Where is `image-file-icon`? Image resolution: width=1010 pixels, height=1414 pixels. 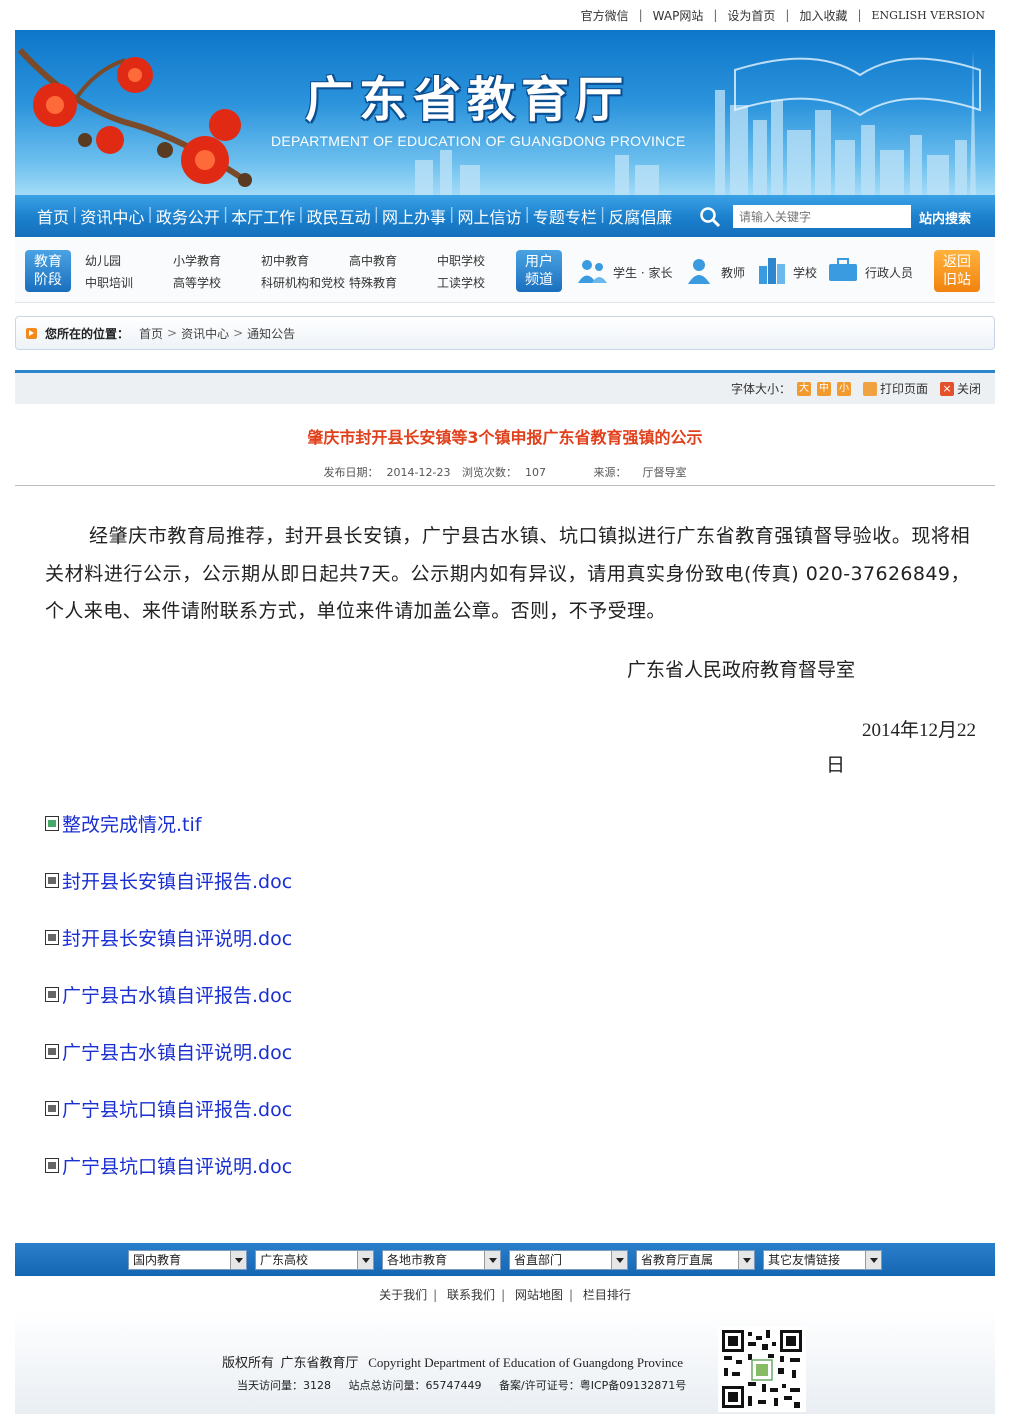
image-file-icon is located at coordinates (52, 823).